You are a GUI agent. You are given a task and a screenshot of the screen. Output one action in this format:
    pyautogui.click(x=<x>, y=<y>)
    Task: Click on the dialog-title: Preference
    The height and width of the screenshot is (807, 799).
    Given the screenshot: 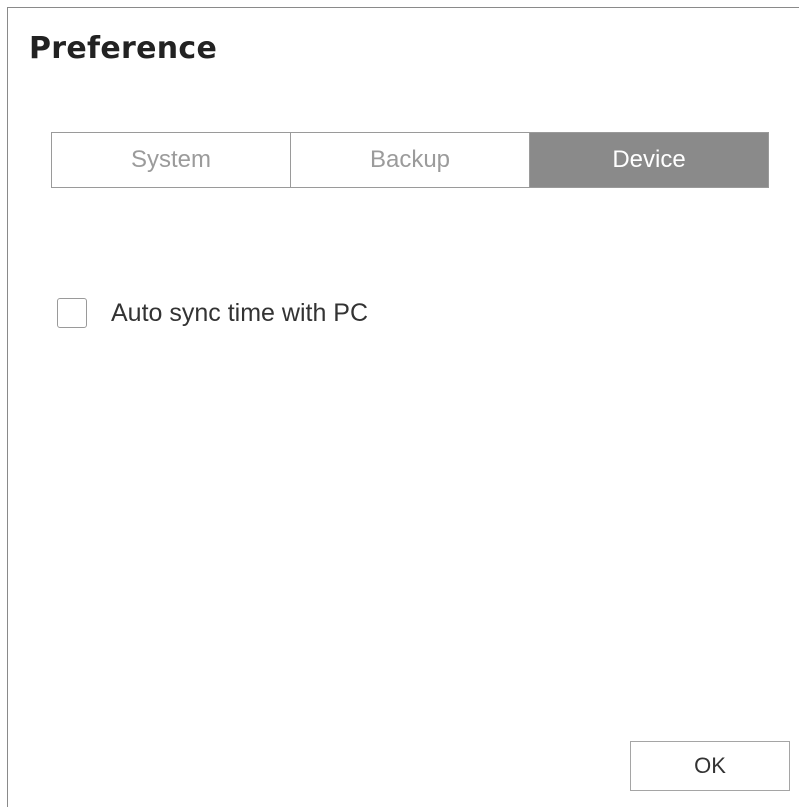 What is the action you would take?
    pyautogui.click(x=123, y=48)
    